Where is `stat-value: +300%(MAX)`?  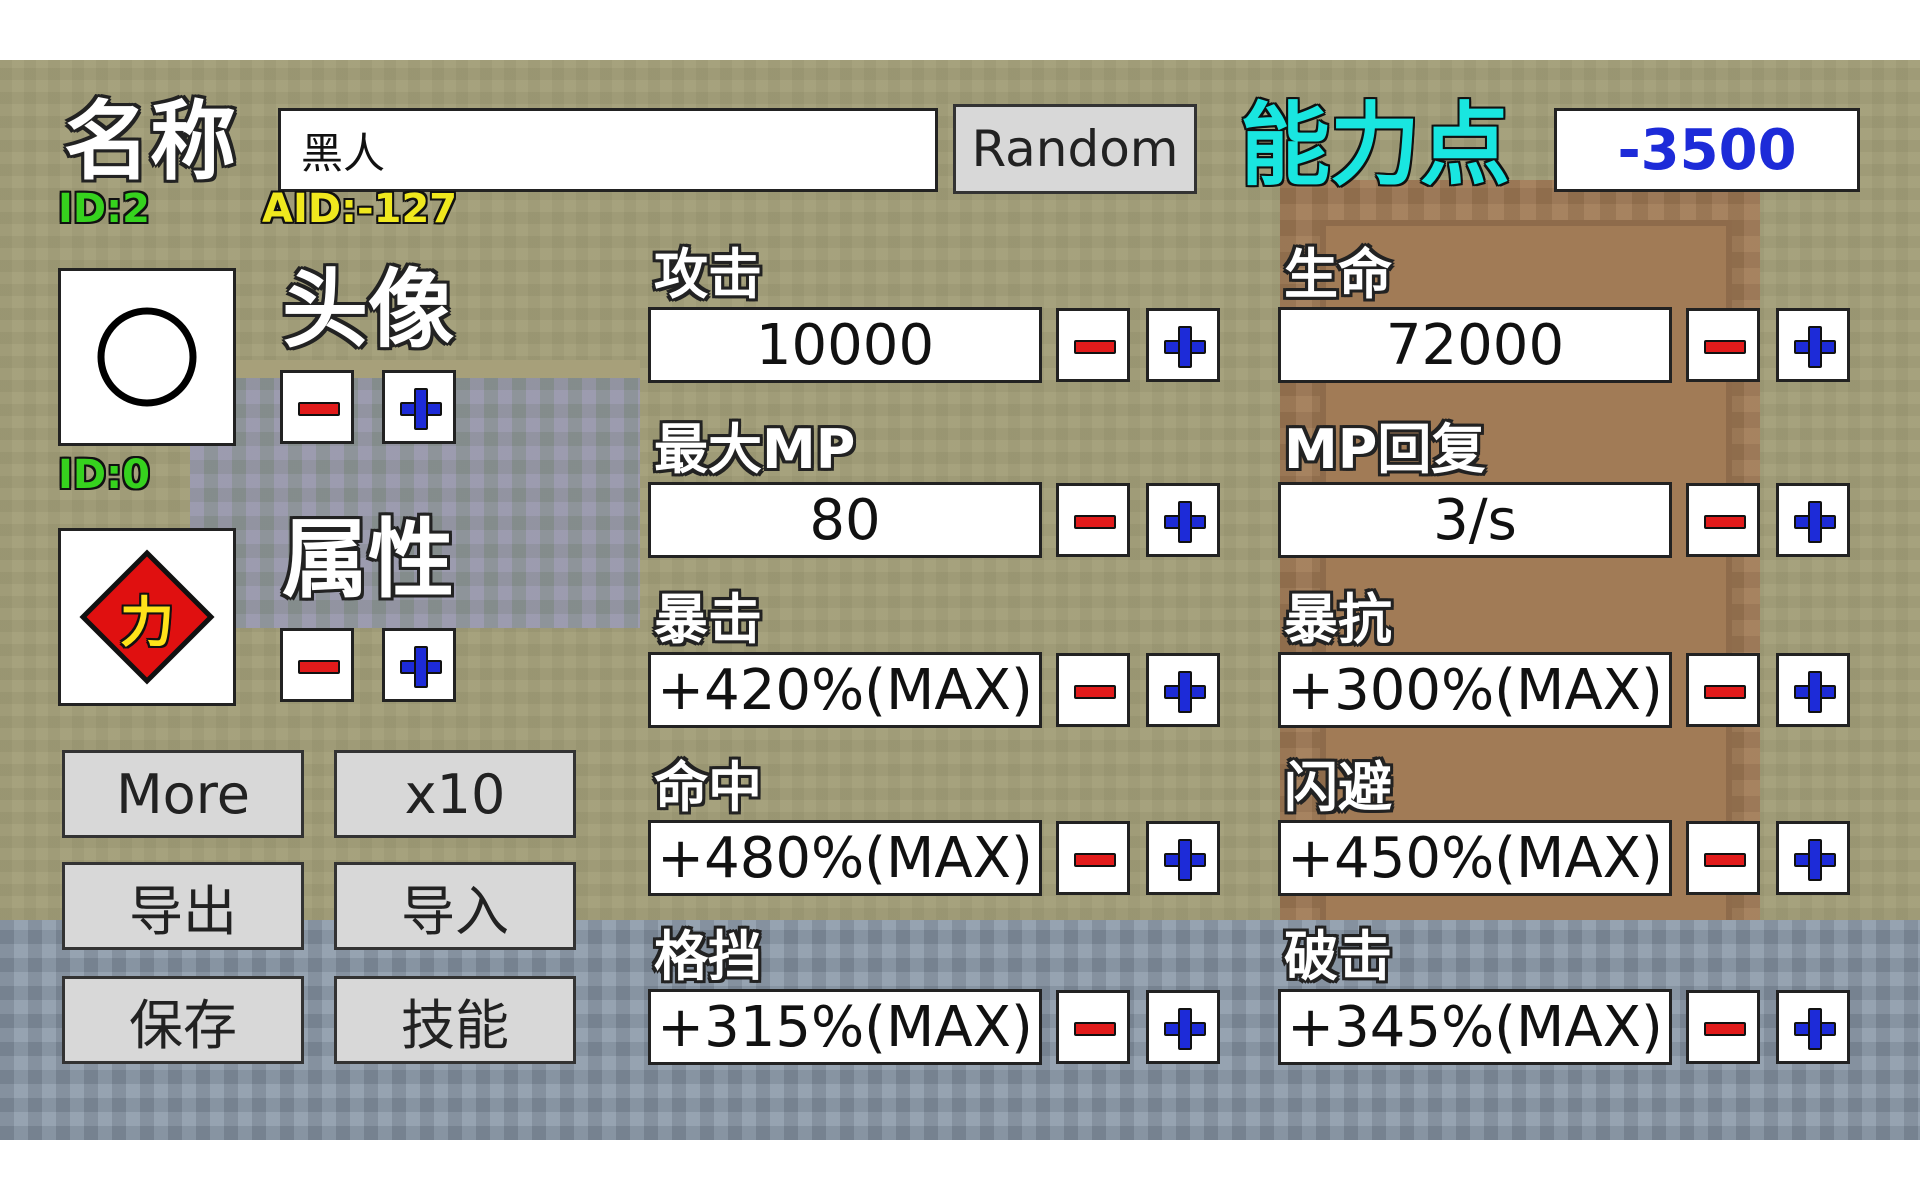
stat-value: +300%(MAX) is located at coordinates (1475, 690).